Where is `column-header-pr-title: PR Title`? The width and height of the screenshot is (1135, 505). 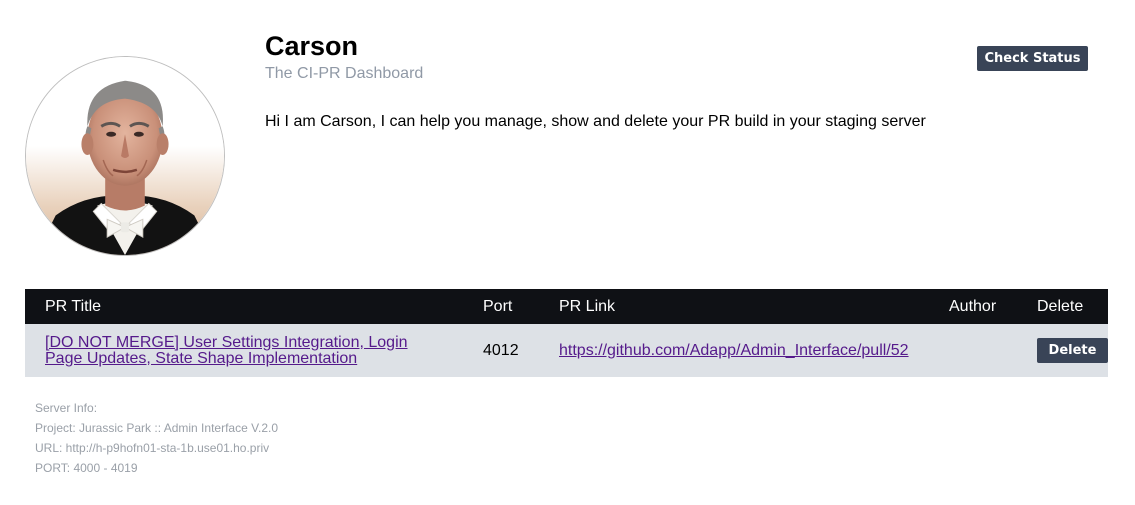 column-header-pr-title: PR Title is located at coordinates (73, 306).